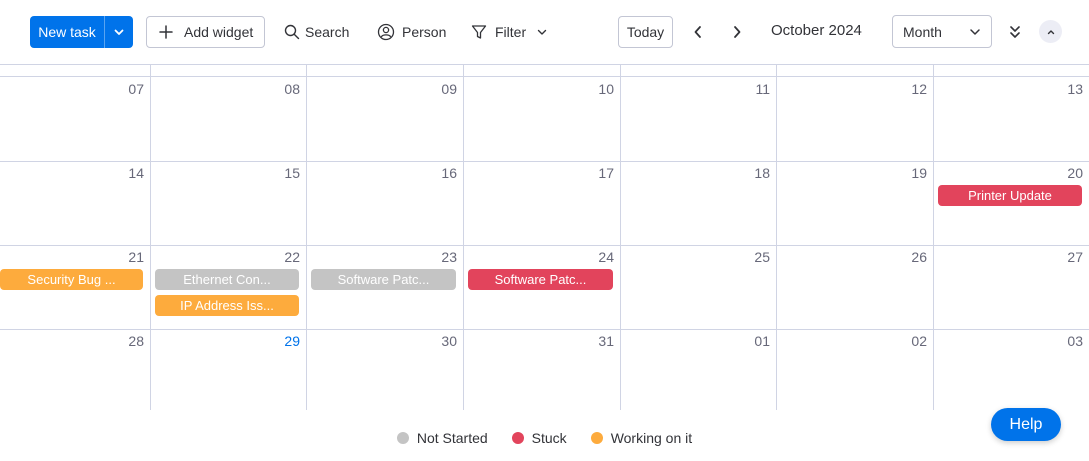  Describe the element at coordinates (1075, 341) in the screenshot. I see `day-number: 03` at that location.